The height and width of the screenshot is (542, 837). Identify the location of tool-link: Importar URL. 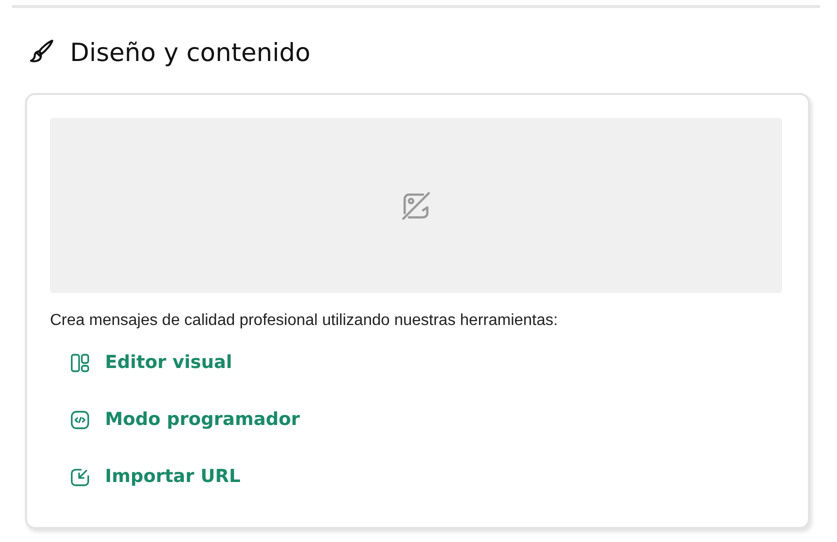
(154, 477).